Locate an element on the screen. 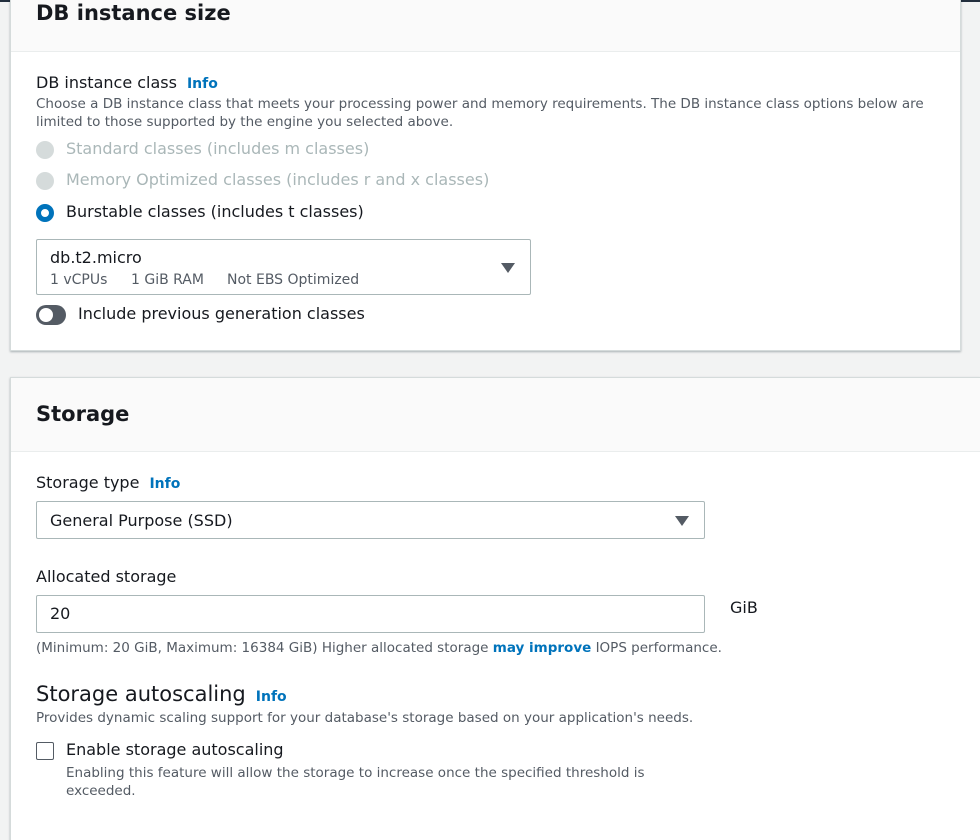  storage-autoscaling-title: Storage autoscaling is located at coordinates (141, 694).